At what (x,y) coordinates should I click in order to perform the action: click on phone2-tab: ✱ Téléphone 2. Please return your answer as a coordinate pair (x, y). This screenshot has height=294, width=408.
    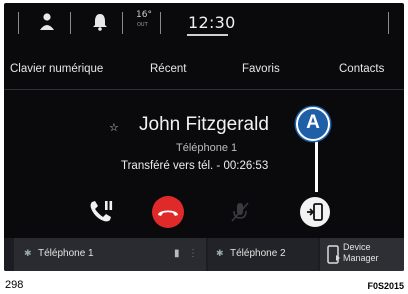
    Looking at the image, I should click on (263, 254).